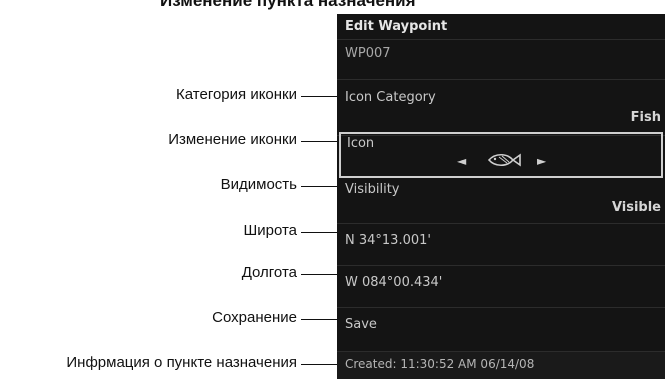 The width and height of the screenshot is (665, 379). Describe the element at coordinates (501, 202) in the screenshot. I see `visibility-item: Visibility Visible` at that location.